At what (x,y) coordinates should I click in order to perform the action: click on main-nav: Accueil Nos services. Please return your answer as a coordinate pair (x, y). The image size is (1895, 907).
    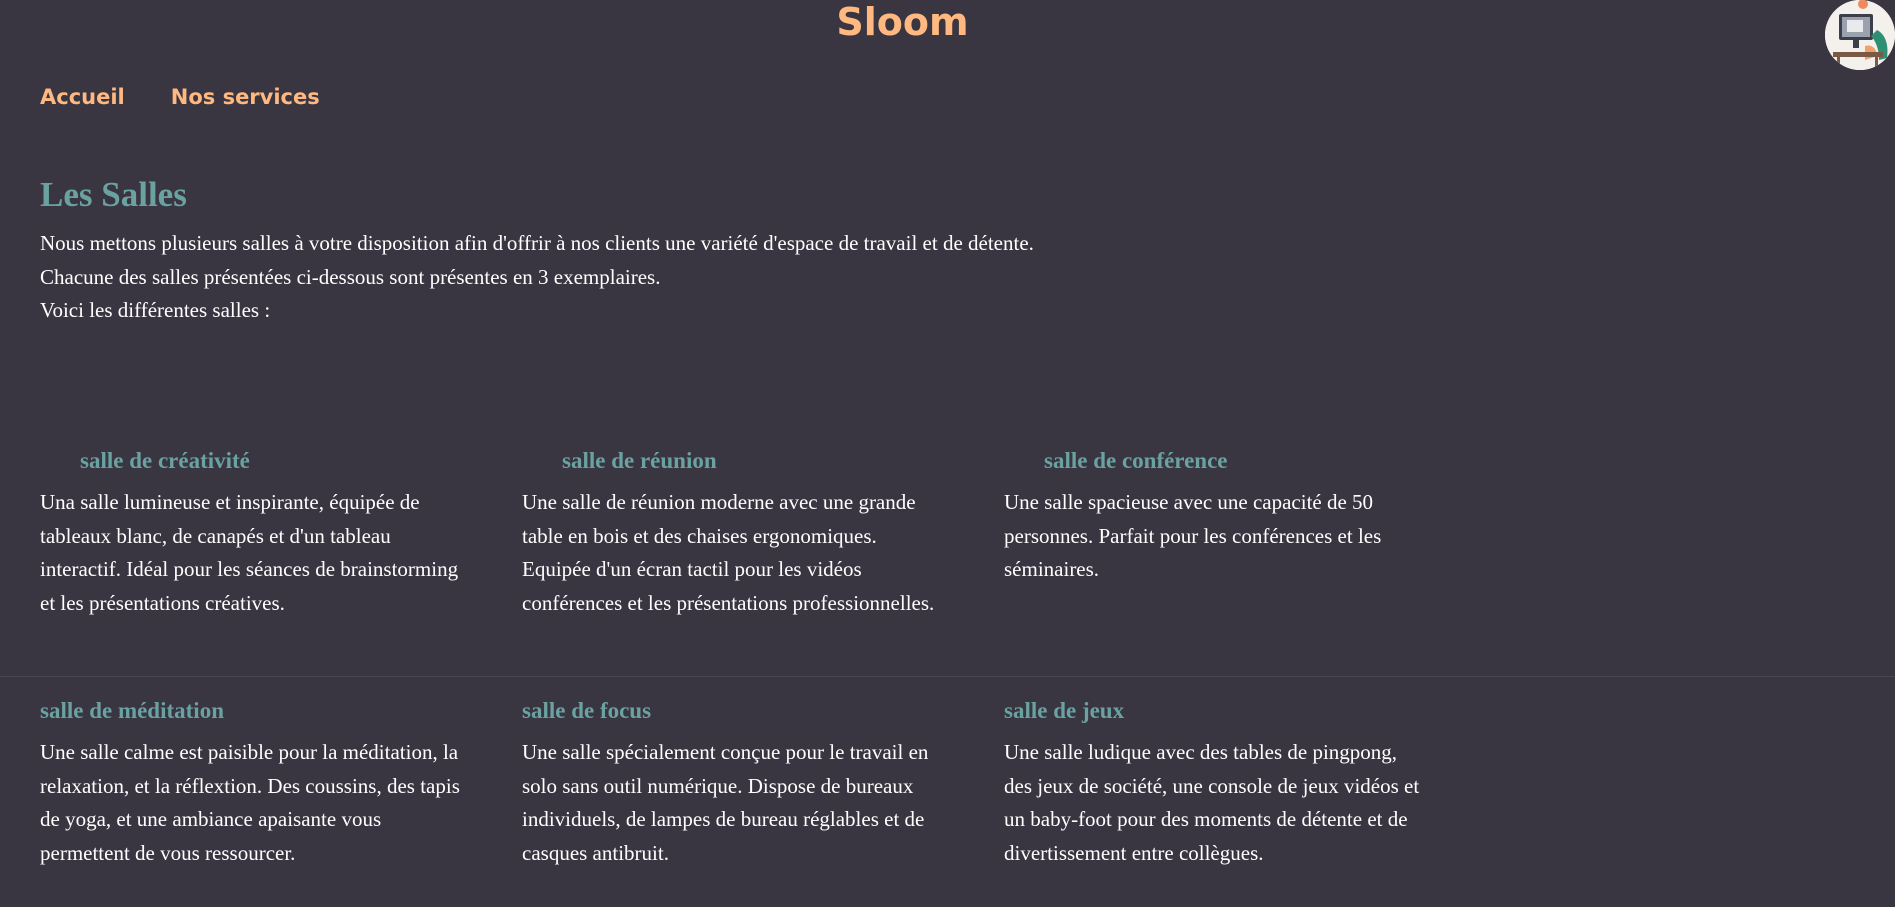
    Looking at the image, I should click on (180, 97).